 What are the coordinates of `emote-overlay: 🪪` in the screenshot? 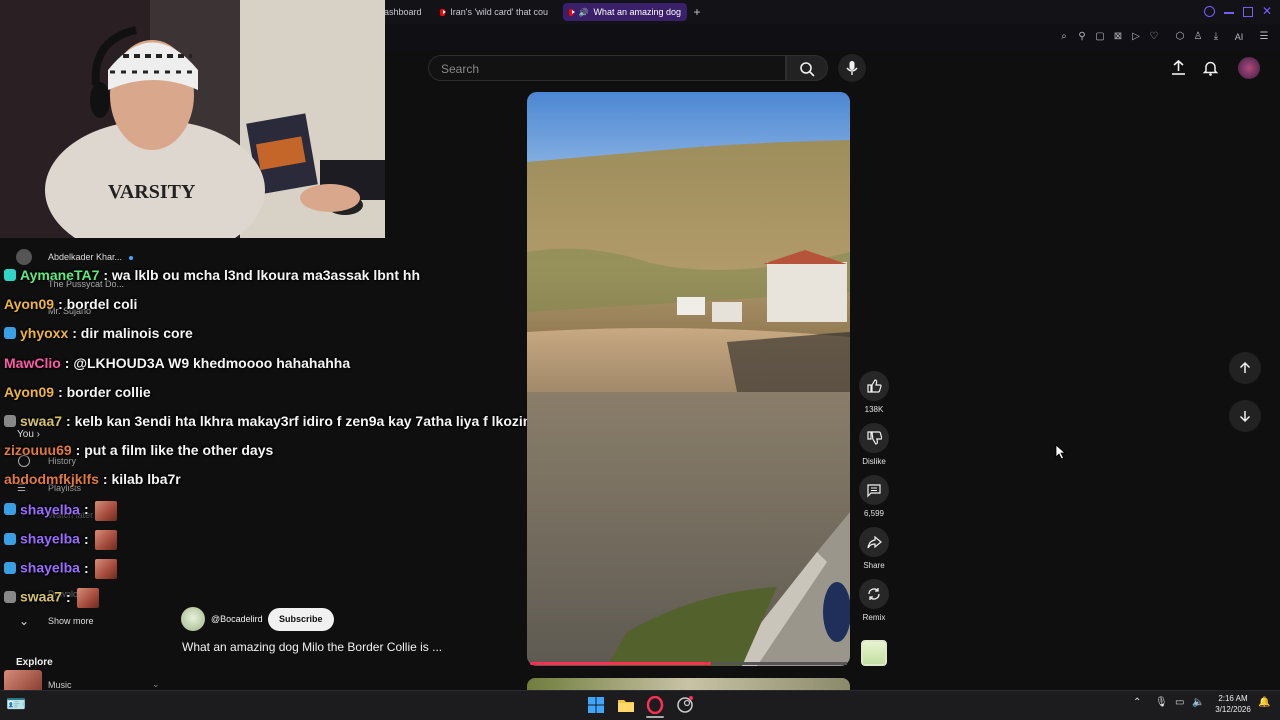 It's located at (16, 703).